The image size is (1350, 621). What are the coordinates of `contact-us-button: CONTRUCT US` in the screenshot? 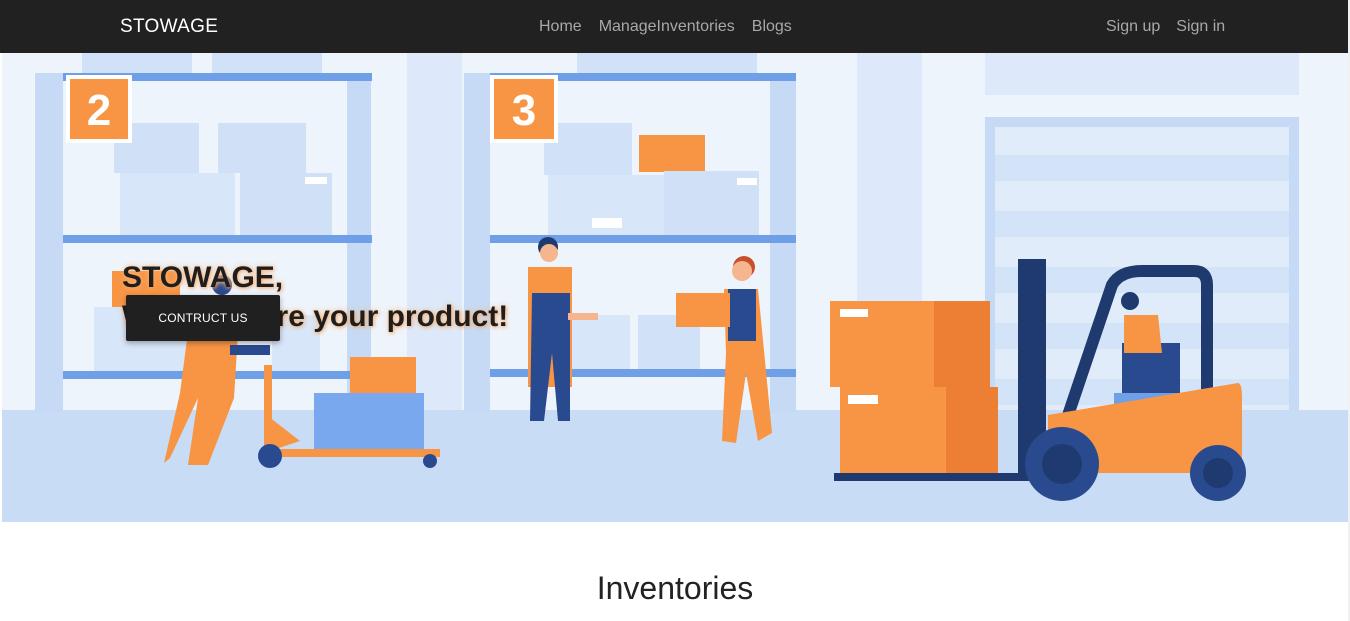 It's located at (203, 318).